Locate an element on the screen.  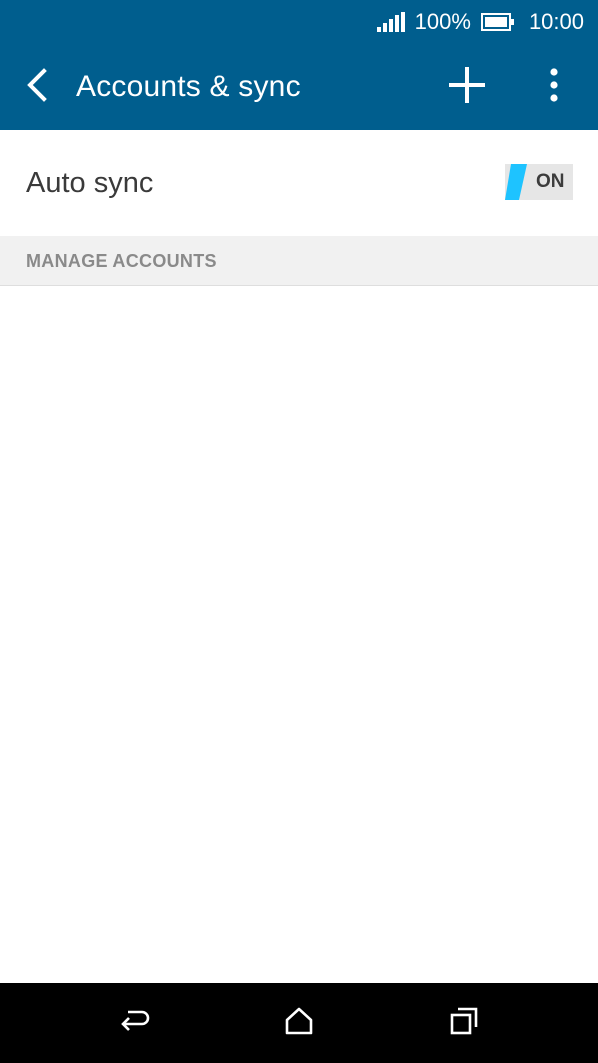
clock: 10:00 is located at coordinates (556, 21).